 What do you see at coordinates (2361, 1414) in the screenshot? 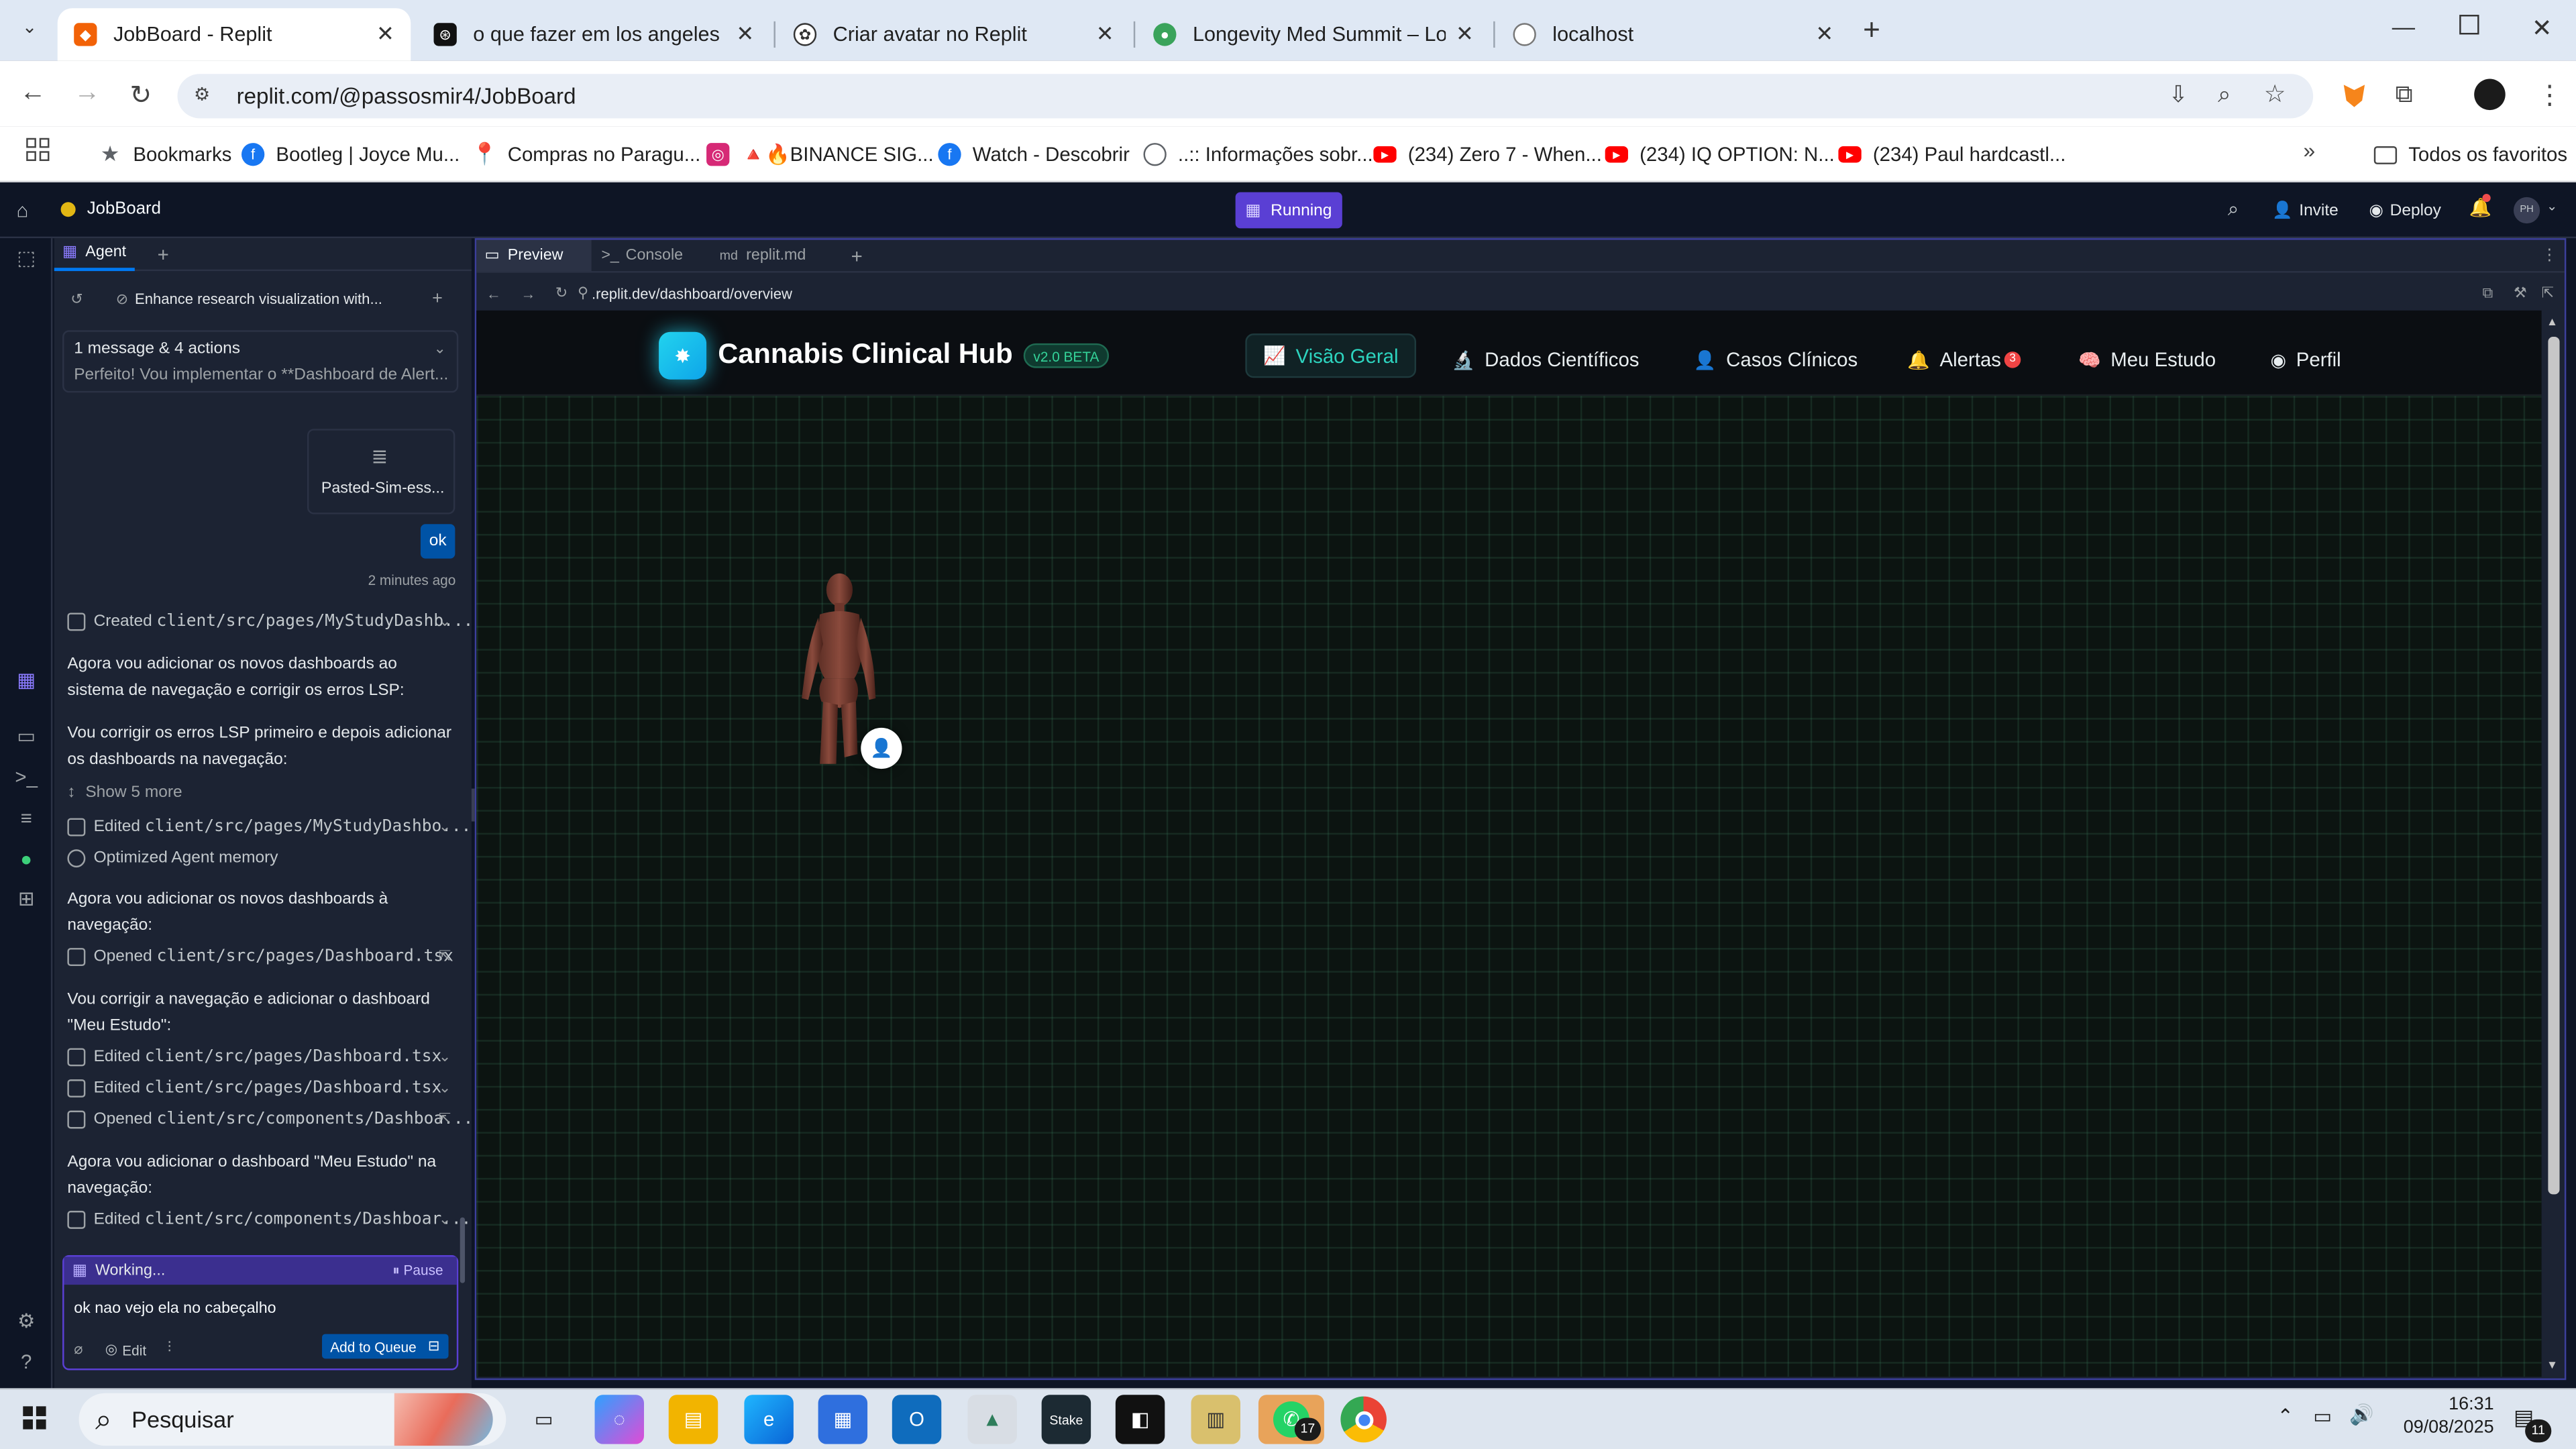
I see `volume-icon: 🔊` at bounding box center [2361, 1414].